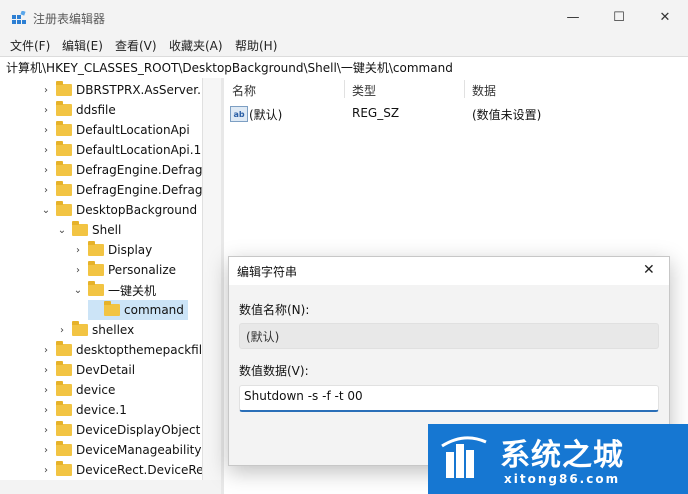 The image size is (688, 494). Describe the element at coordinates (256, 45) in the screenshot. I see `menu-help: 帮助(H)` at that location.